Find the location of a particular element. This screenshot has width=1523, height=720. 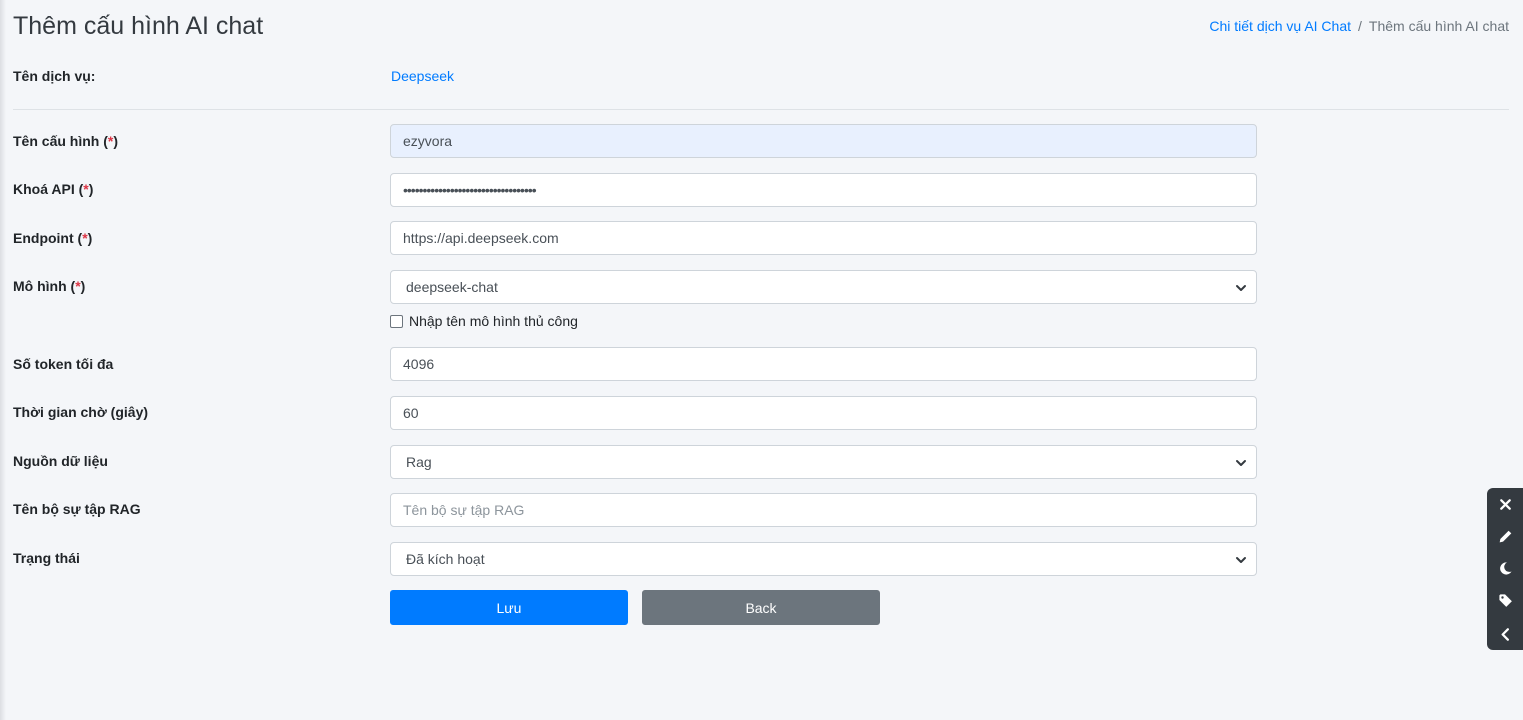

toolbar-dark-mode-button is located at coordinates (1505, 568).